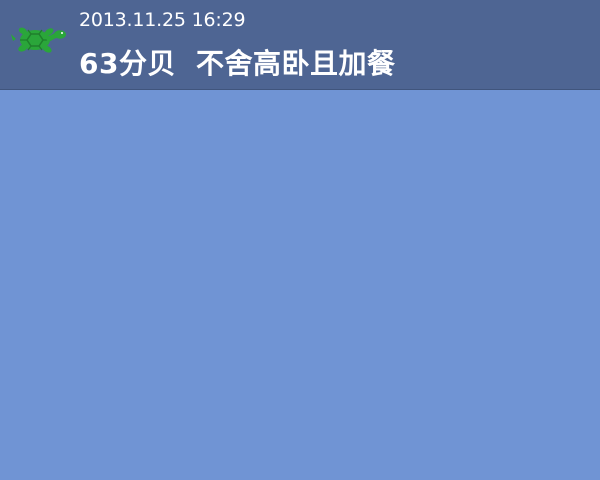  I want to click on headline: 63分贝 不舍高卧且加餐, so click(237, 64).